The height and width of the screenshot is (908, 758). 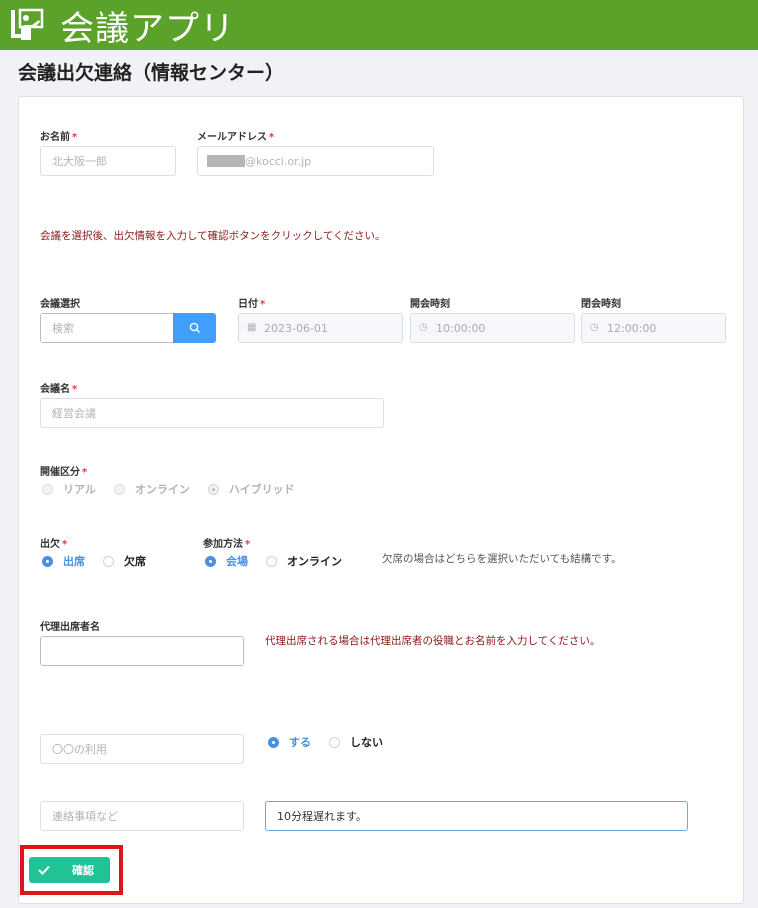 What do you see at coordinates (476, 816) in the screenshot?
I see `contact-detail-input: 10分程遅れます。` at bounding box center [476, 816].